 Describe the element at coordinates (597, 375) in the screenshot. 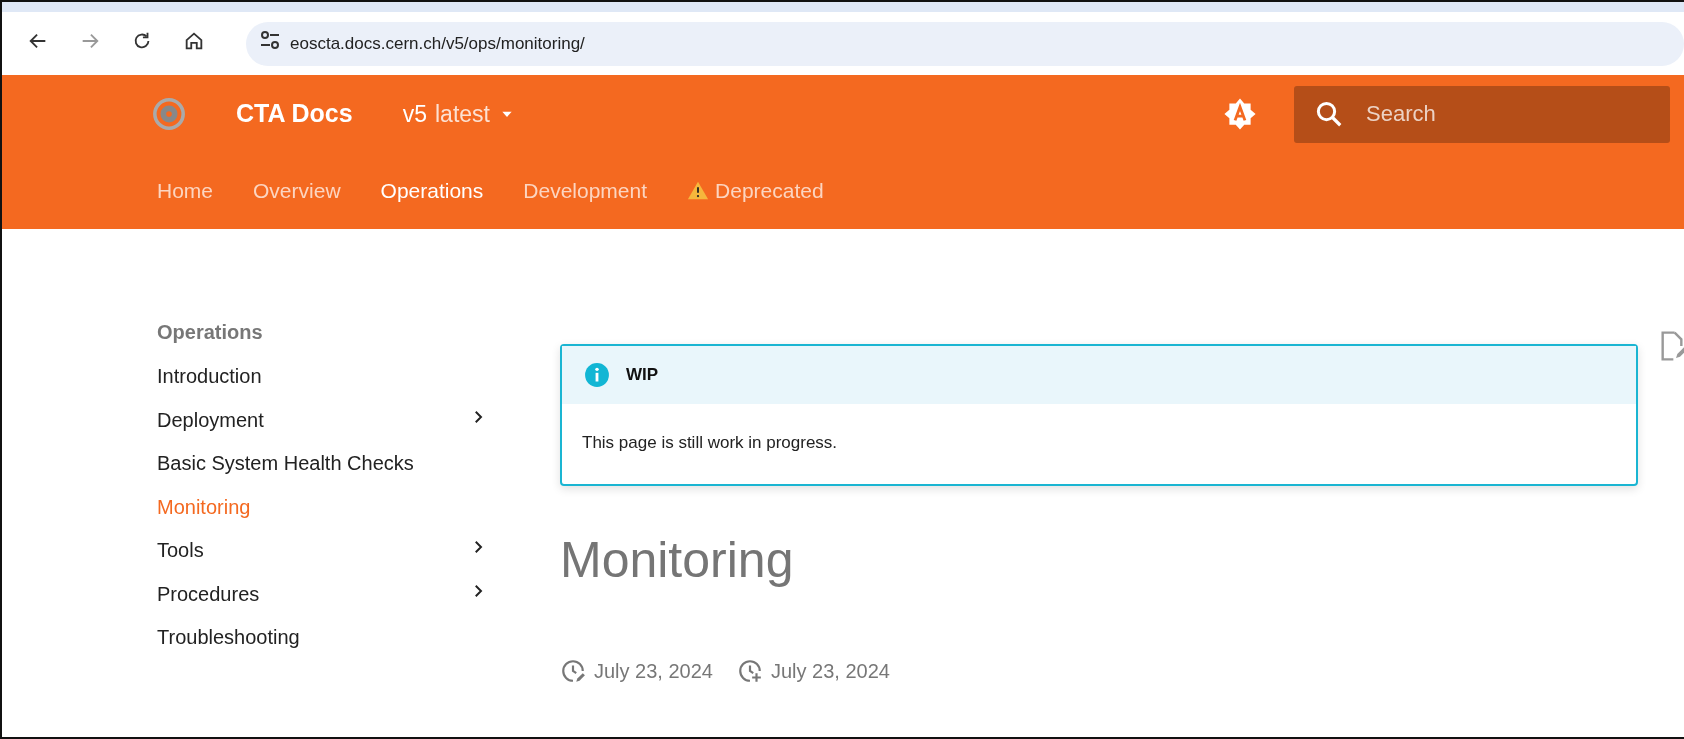

I see `info-icon` at that location.